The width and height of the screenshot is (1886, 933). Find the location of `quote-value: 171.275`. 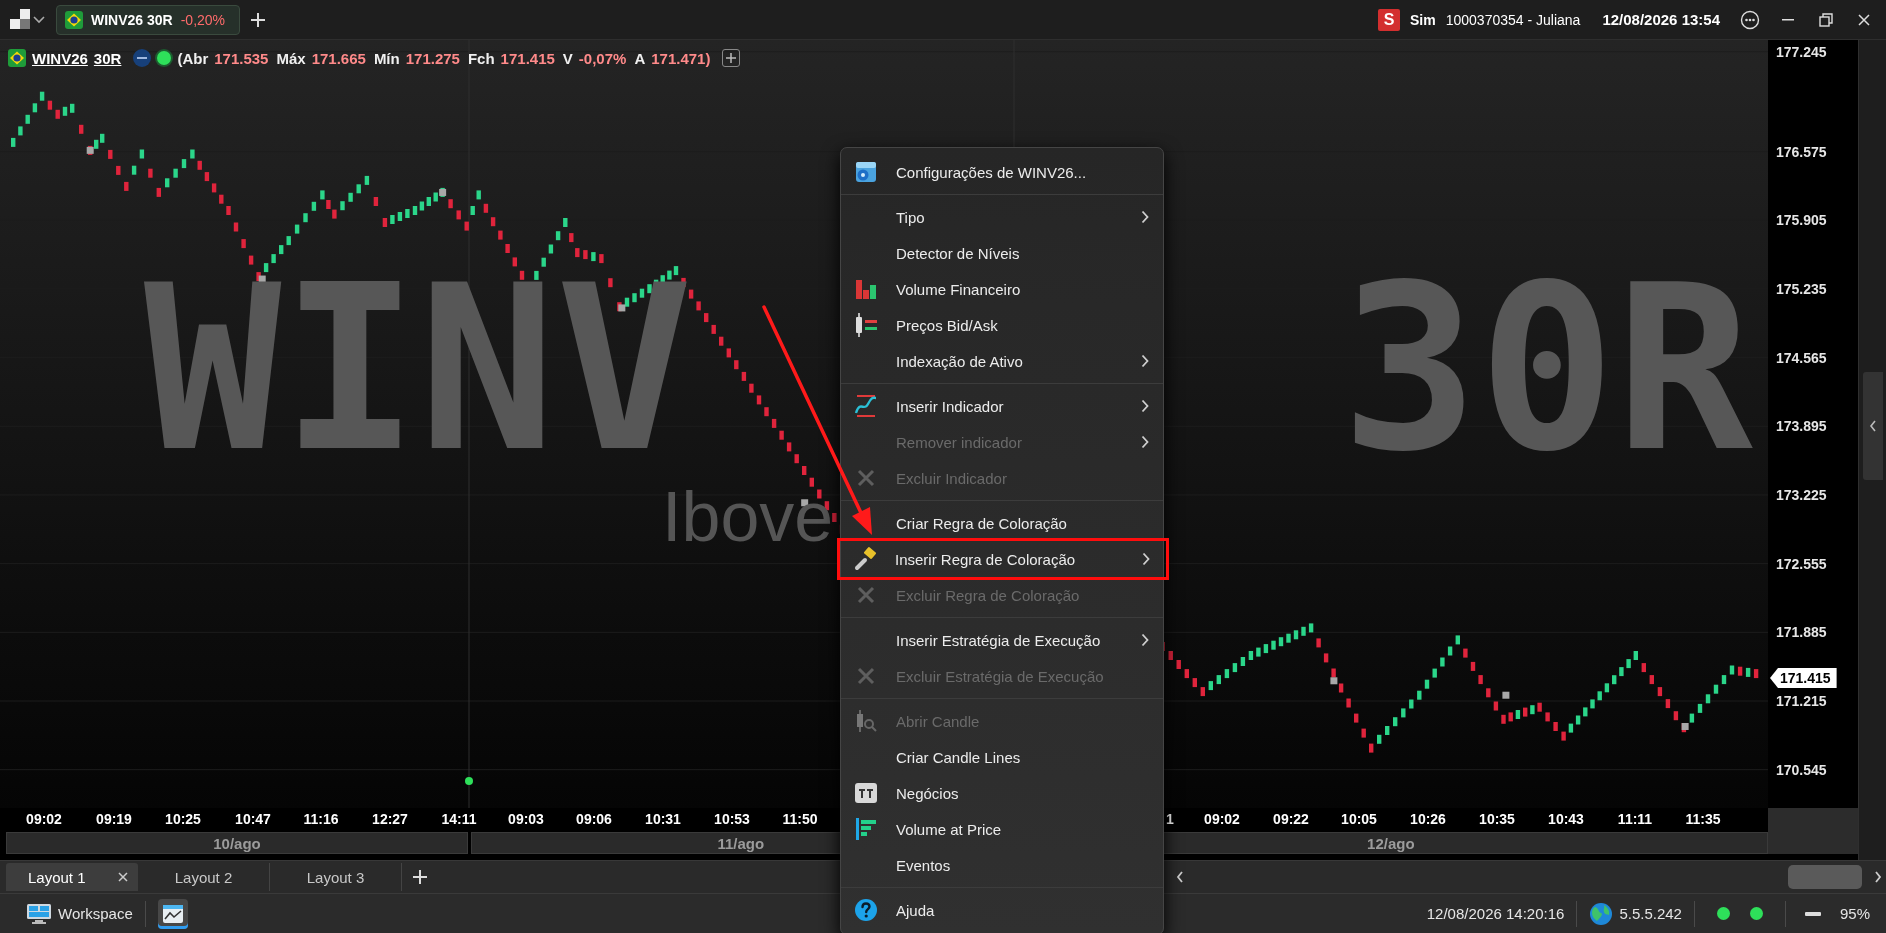

quote-value: 171.275 is located at coordinates (432, 58).